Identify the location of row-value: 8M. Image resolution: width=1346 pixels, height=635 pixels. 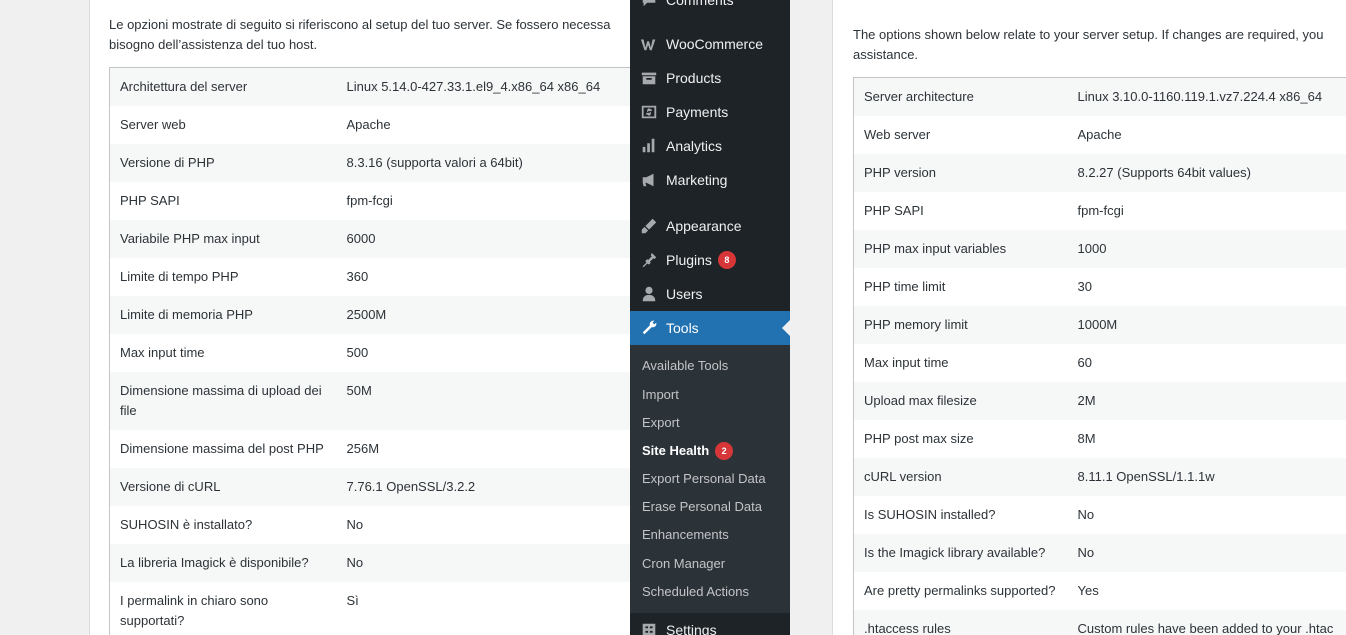
(1206, 439).